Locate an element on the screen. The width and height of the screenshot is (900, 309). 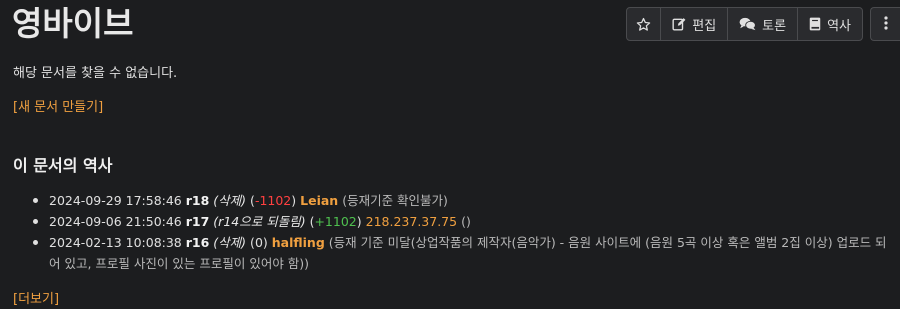
revision-link: r17 is located at coordinates (198, 221).